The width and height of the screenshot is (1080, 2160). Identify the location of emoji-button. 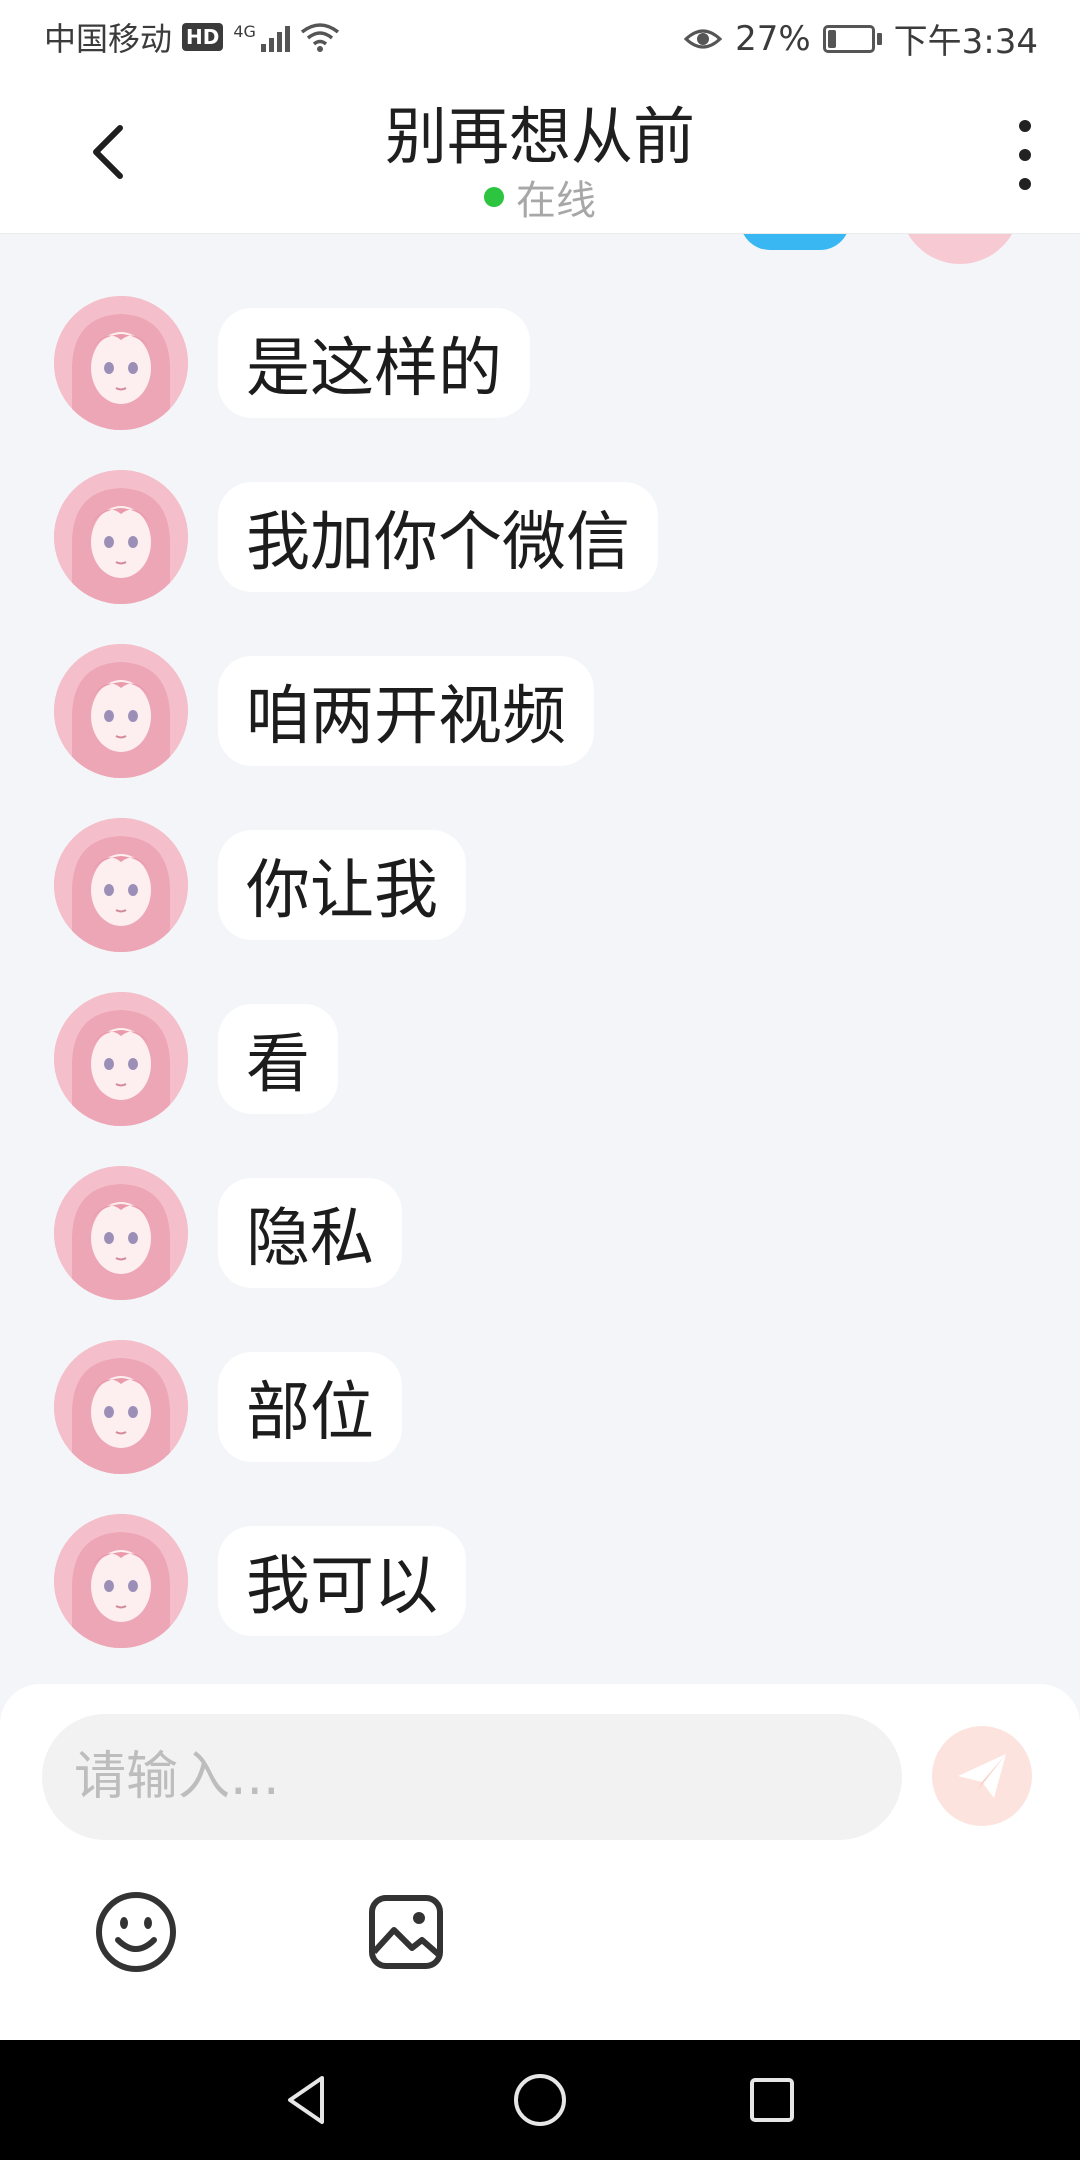
(136, 1932).